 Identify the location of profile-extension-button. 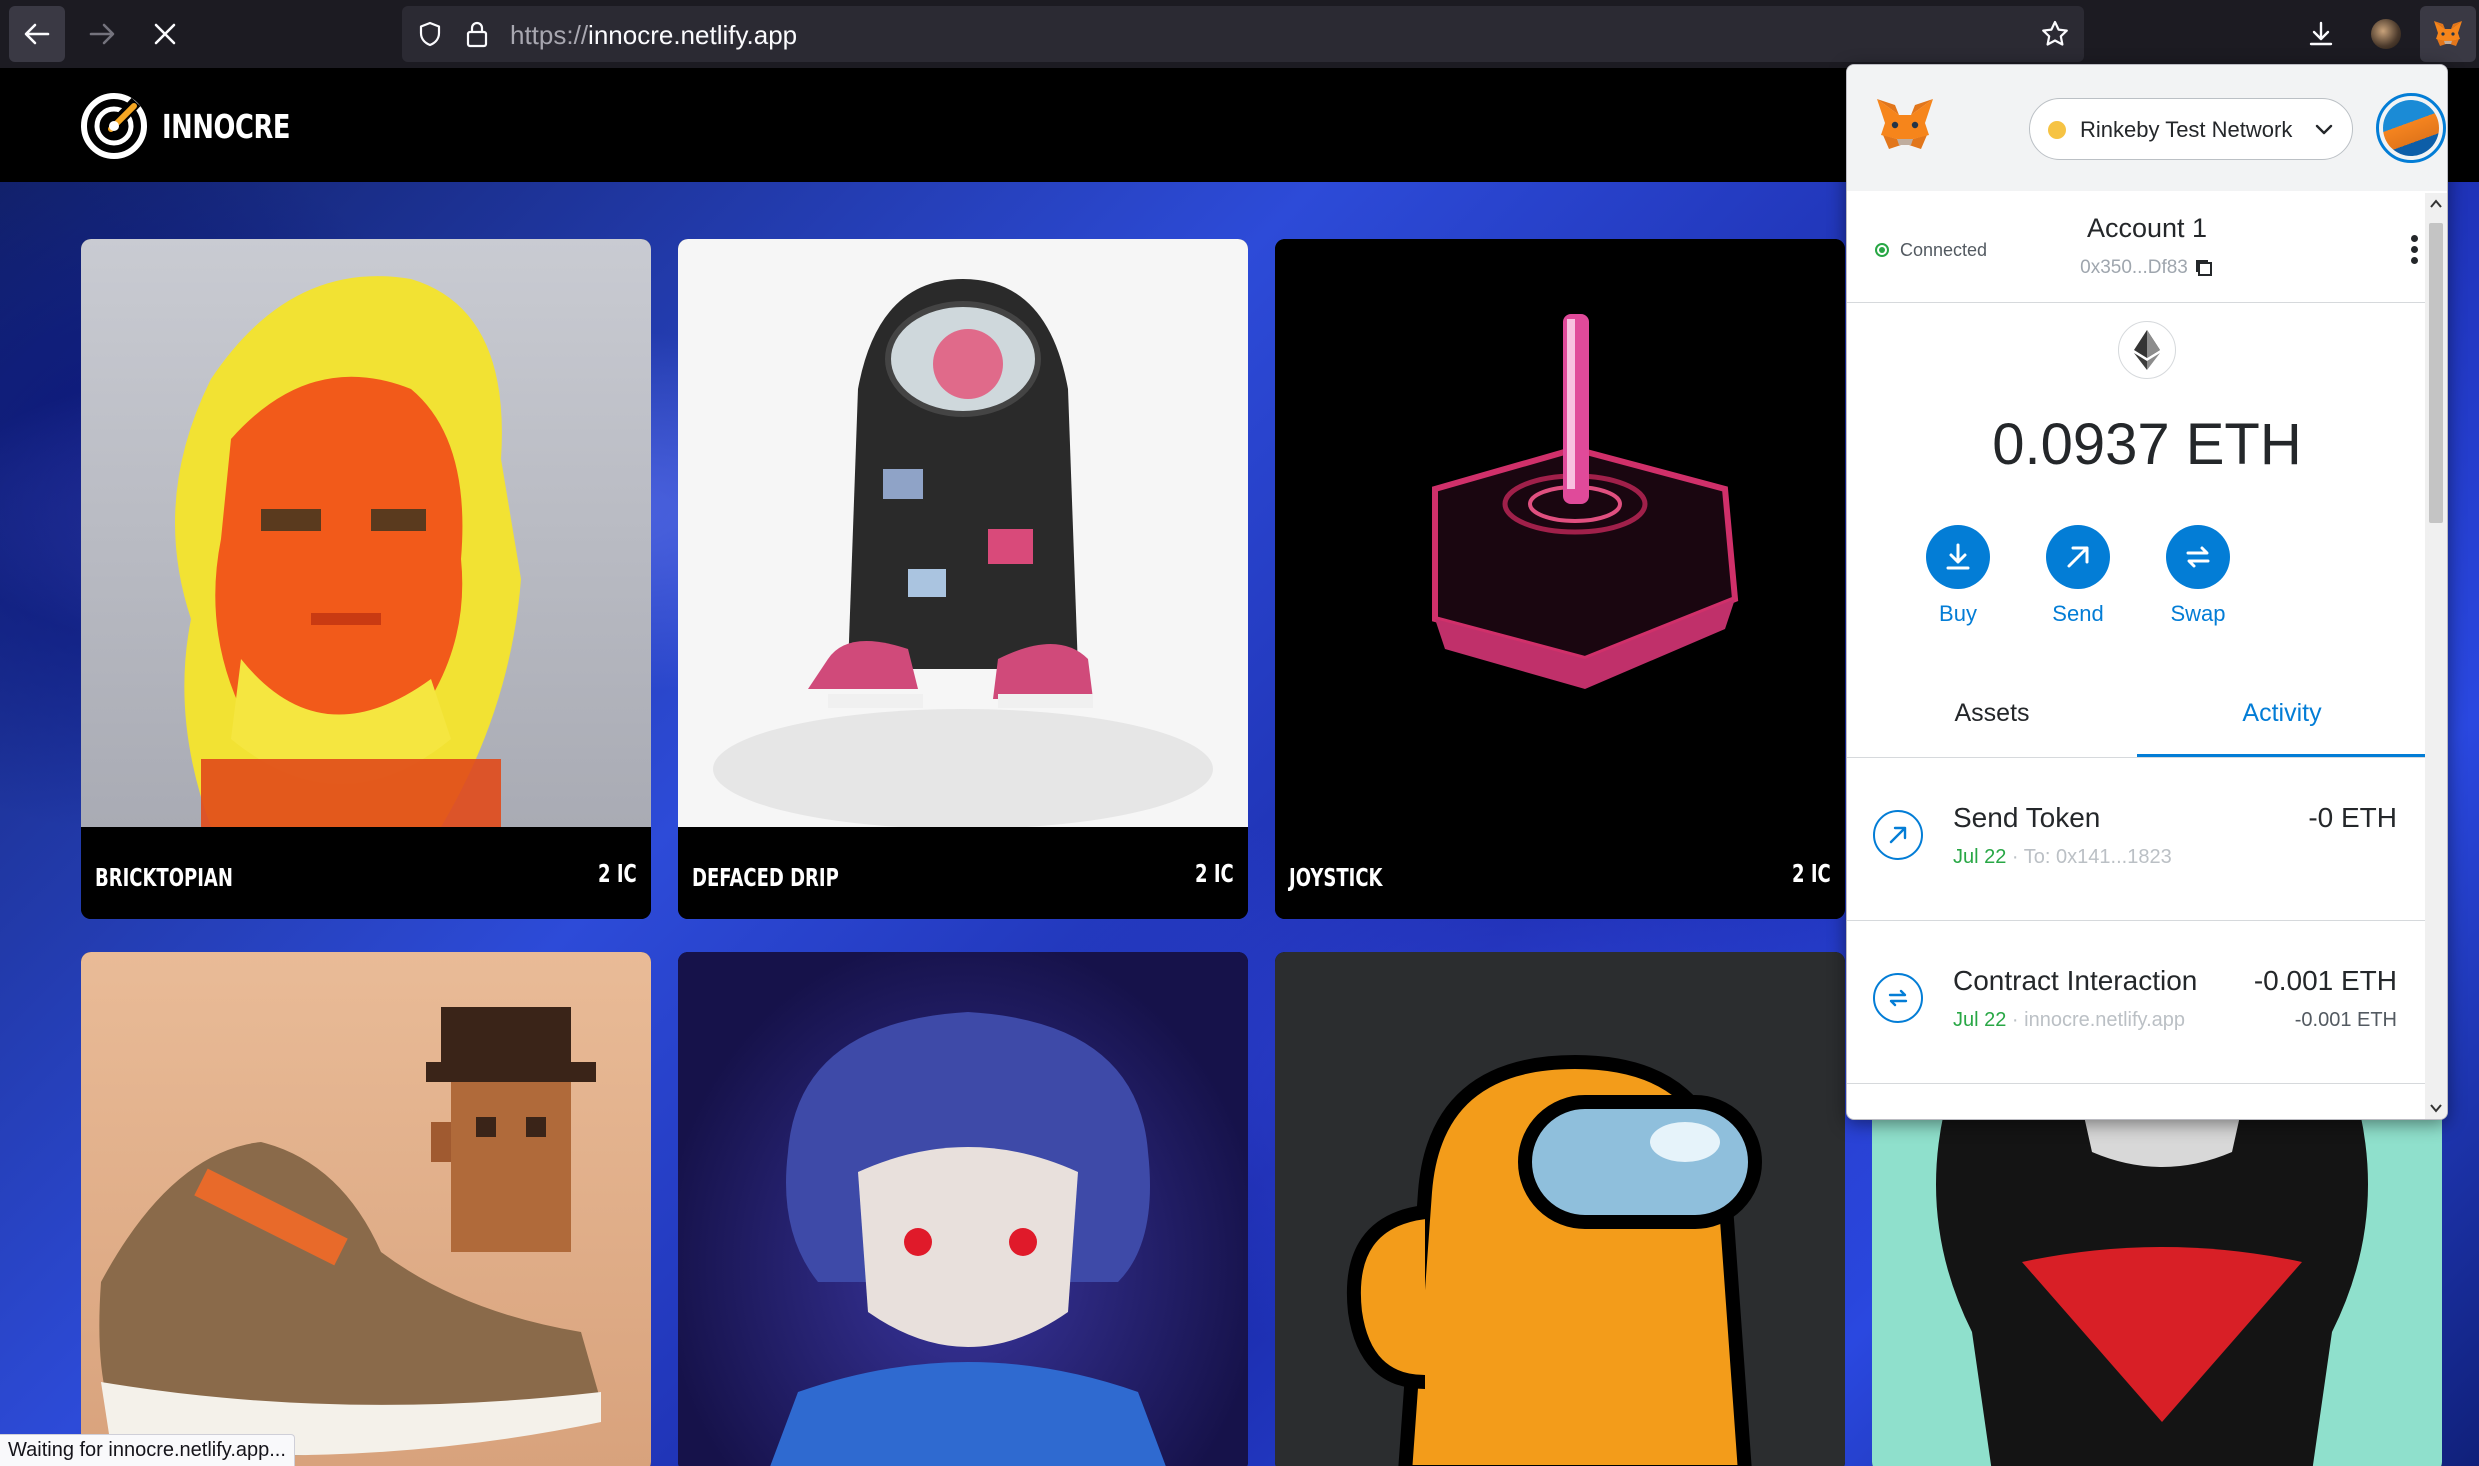
(2386, 34).